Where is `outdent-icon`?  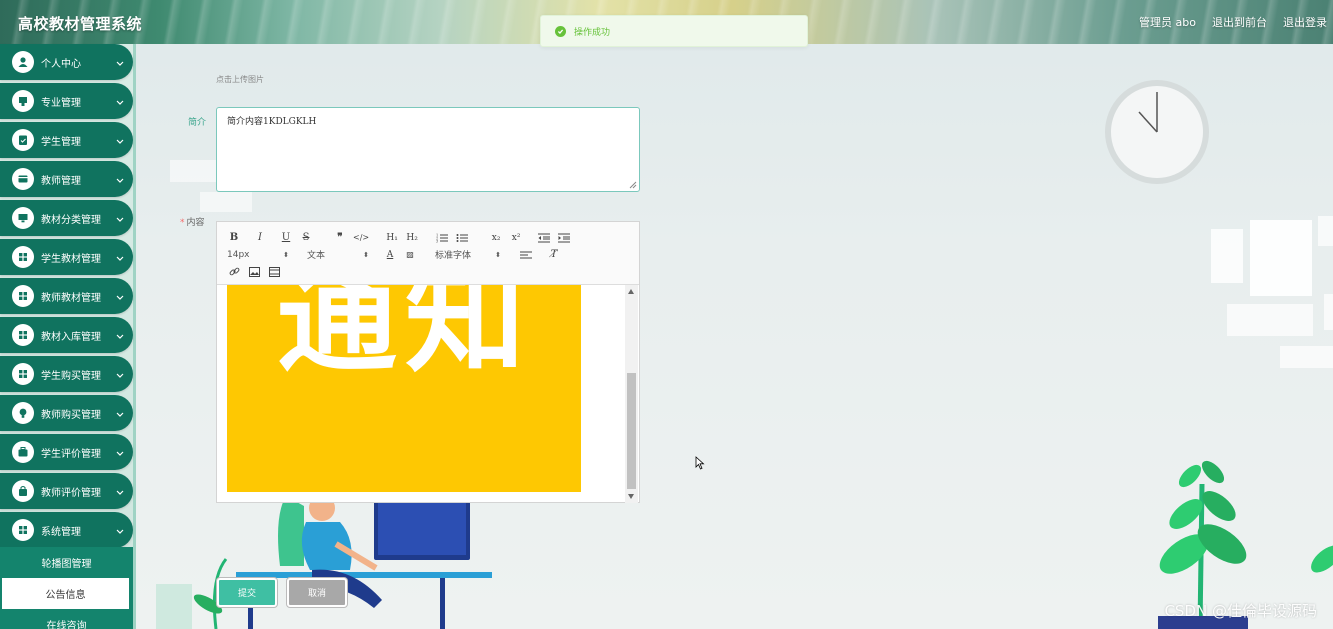
outdent-icon is located at coordinates (544, 238).